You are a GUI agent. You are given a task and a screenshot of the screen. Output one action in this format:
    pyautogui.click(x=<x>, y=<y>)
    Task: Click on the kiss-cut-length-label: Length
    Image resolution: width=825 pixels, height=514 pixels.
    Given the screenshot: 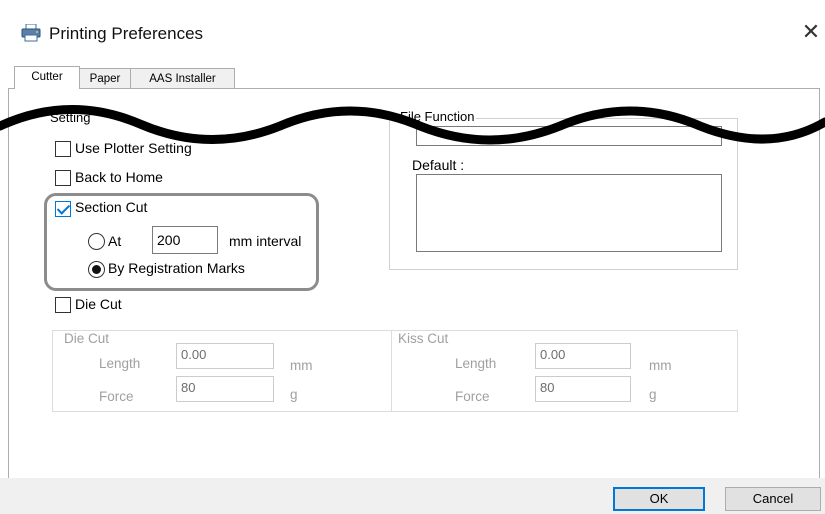 What is the action you would take?
    pyautogui.click(x=476, y=363)
    